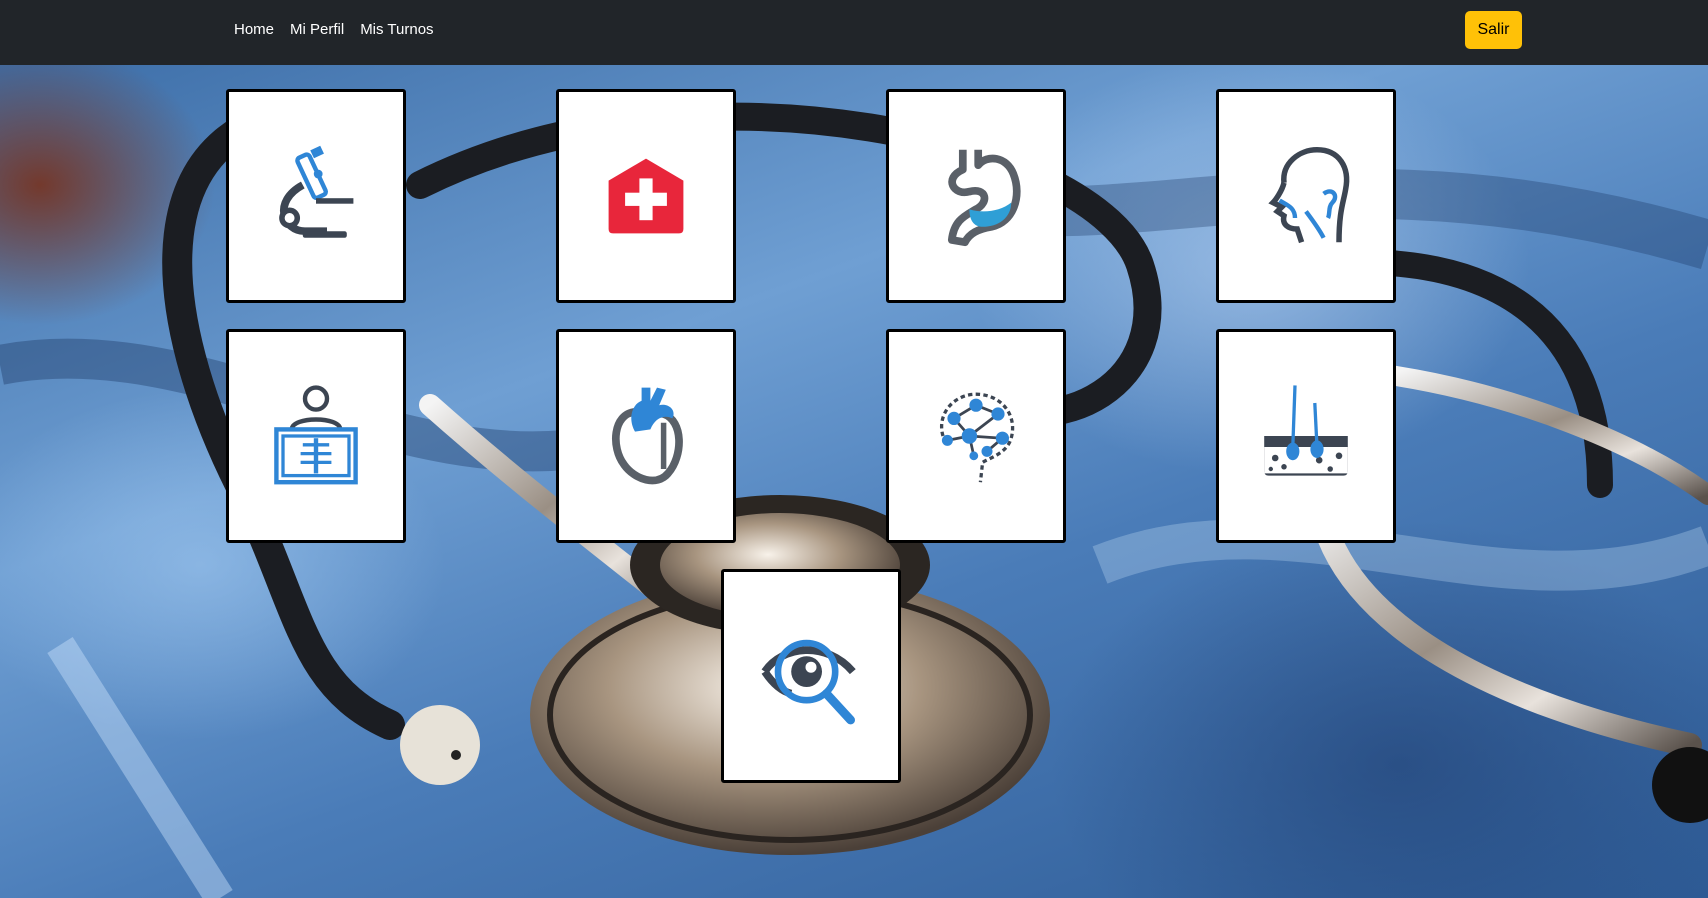 Image resolution: width=1708 pixels, height=898 pixels. What do you see at coordinates (254, 29) in the screenshot?
I see `nav-link-home: Home` at bounding box center [254, 29].